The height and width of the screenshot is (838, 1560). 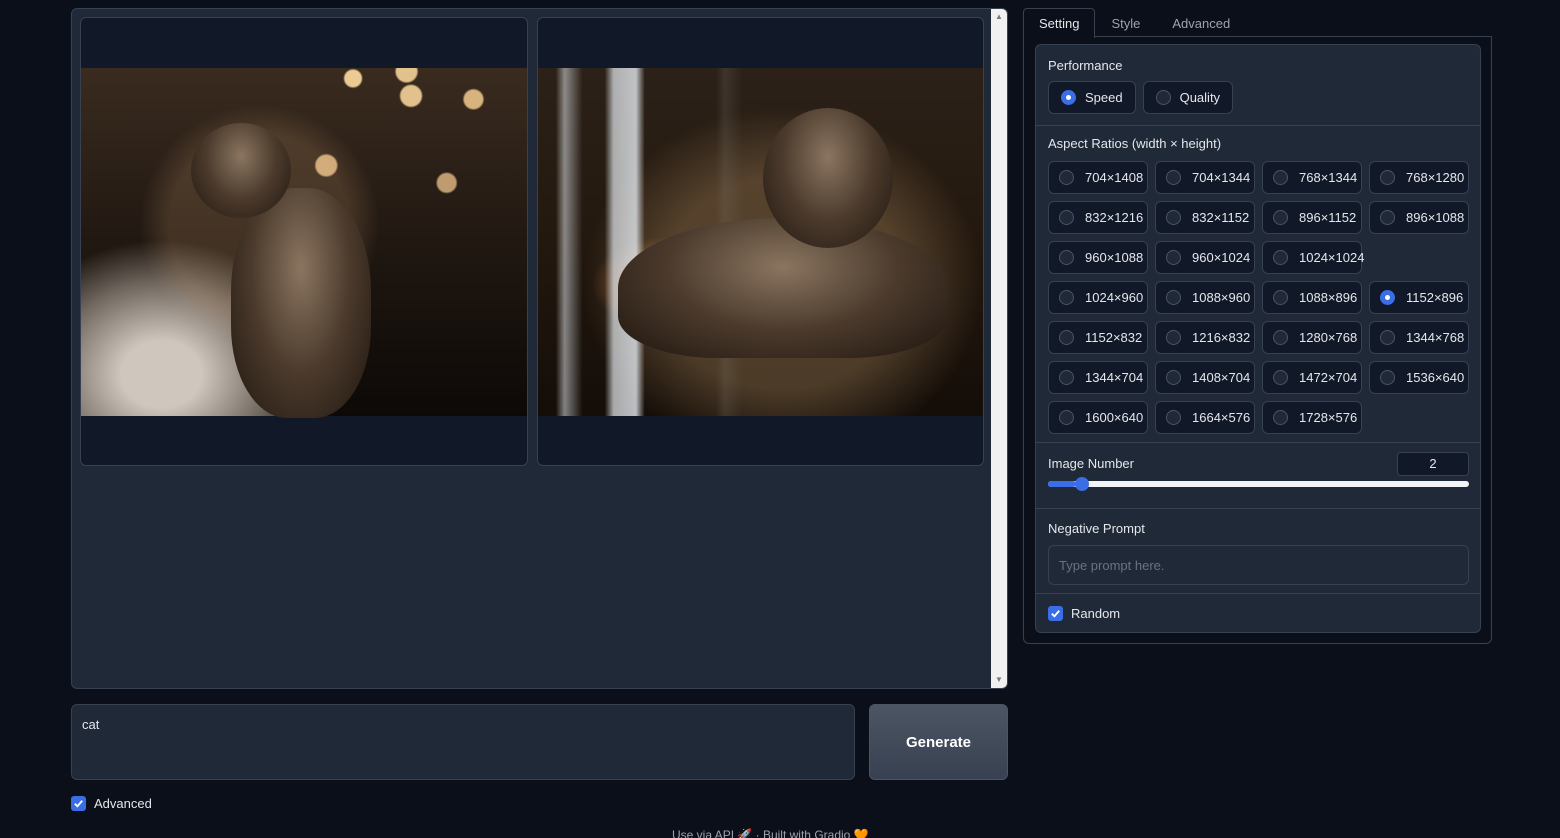 What do you see at coordinates (1188, 97) in the screenshot?
I see `performance-option-quality: Quality` at bounding box center [1188, 97].